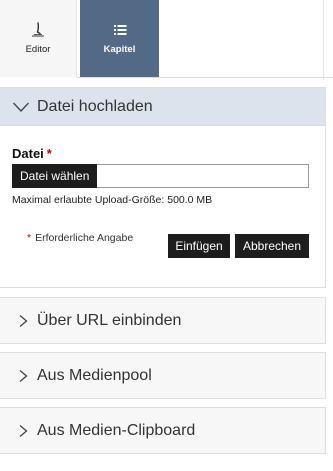 Image resolution: width=333 pixels, height=471 pixels. Describe the element at coordinates (116, 430) in the screenshot. I see `clipboard-panel-title: Aus Medien-Clipboard` at that location.